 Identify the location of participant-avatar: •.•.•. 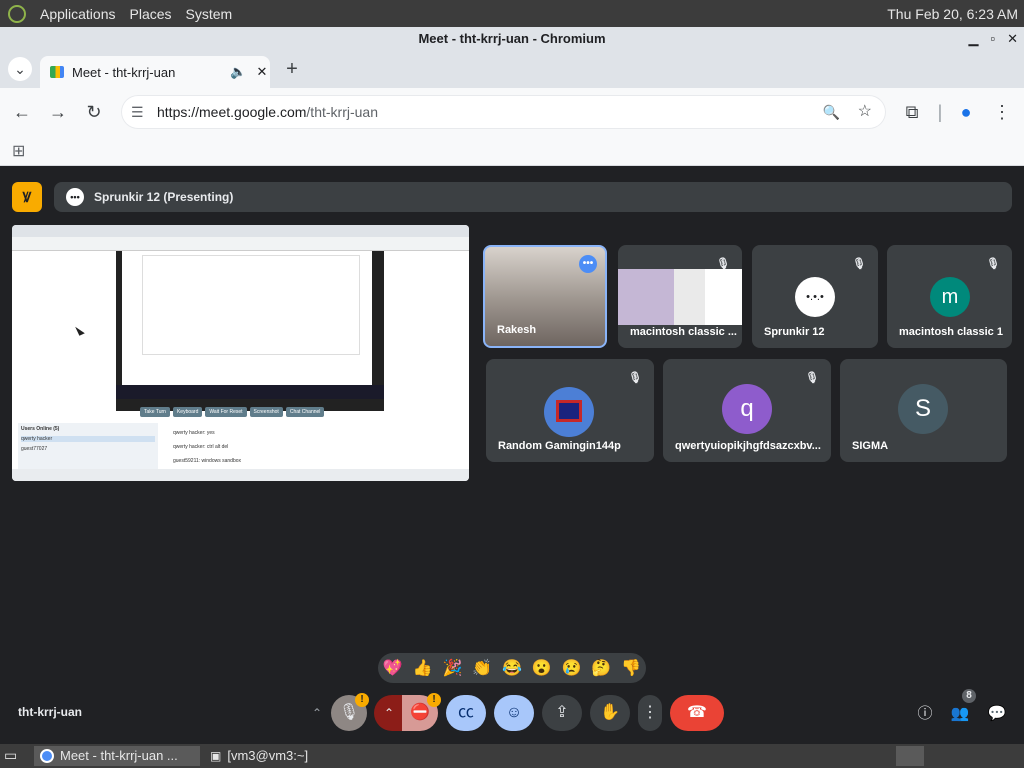
(815, 297).